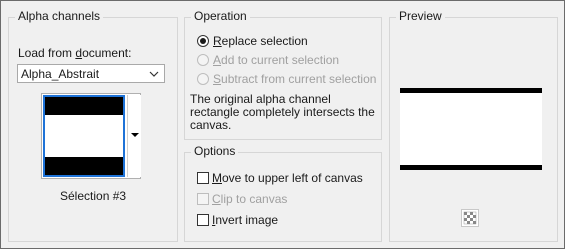  What do you see at coordinates (471, 90) in the screenshot?
I see `preview-bar-top` at bounding box center [471, 90].